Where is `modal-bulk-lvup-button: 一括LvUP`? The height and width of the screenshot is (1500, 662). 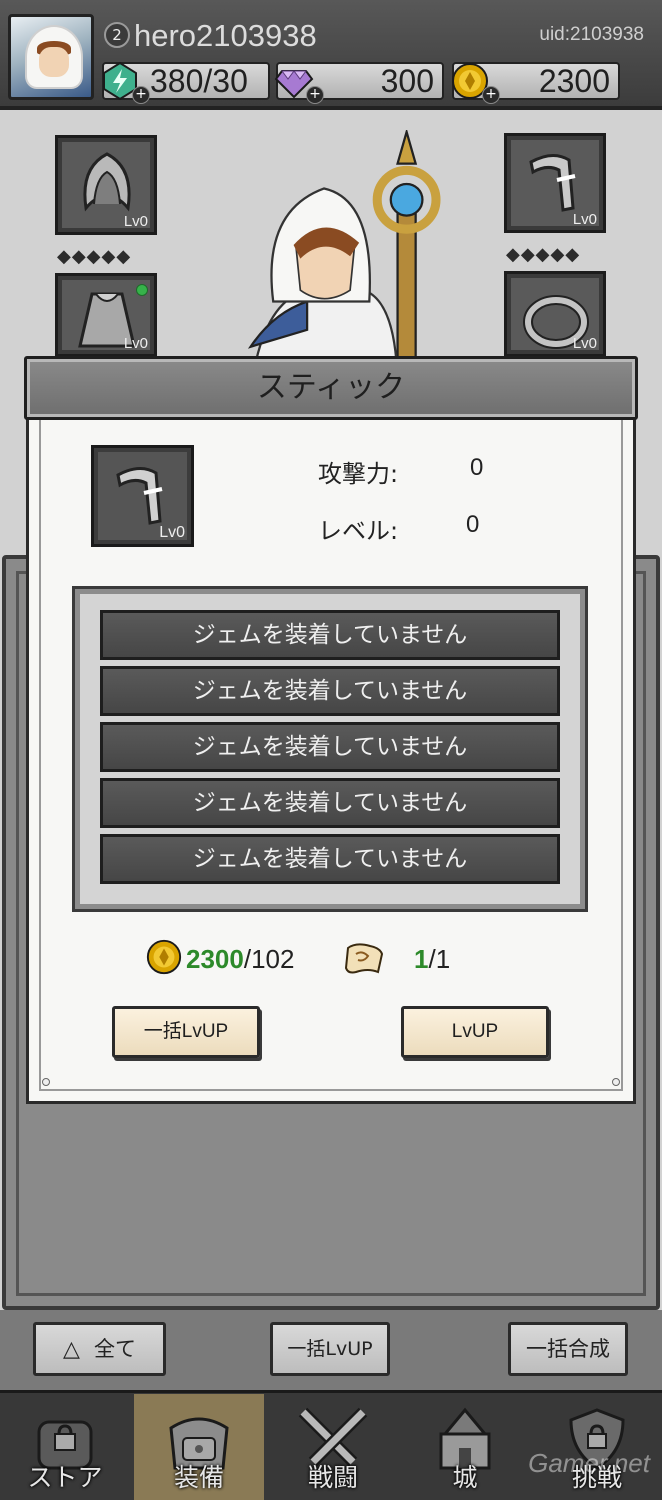 modal-bulk-lvup-button: 一括LvUP is located at coordinates (186, 1032).